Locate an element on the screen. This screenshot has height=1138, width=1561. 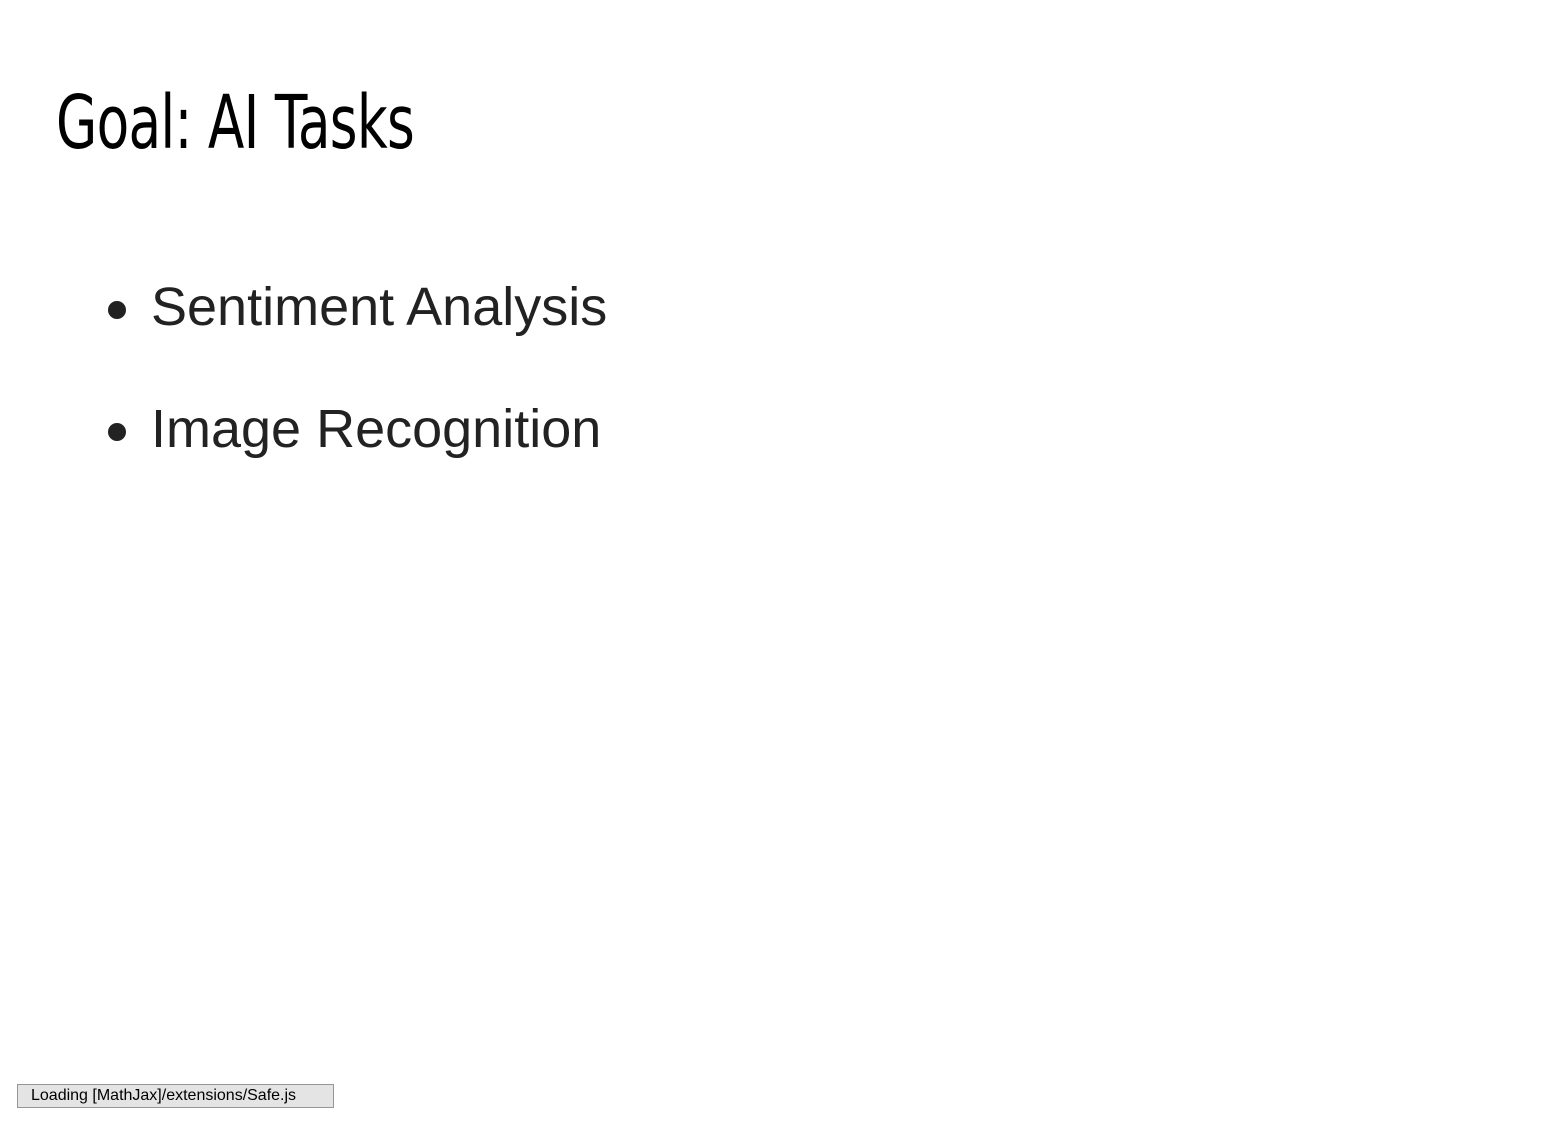
list-item-text: Sentiment Analysis is located at coordinates (379, 307).